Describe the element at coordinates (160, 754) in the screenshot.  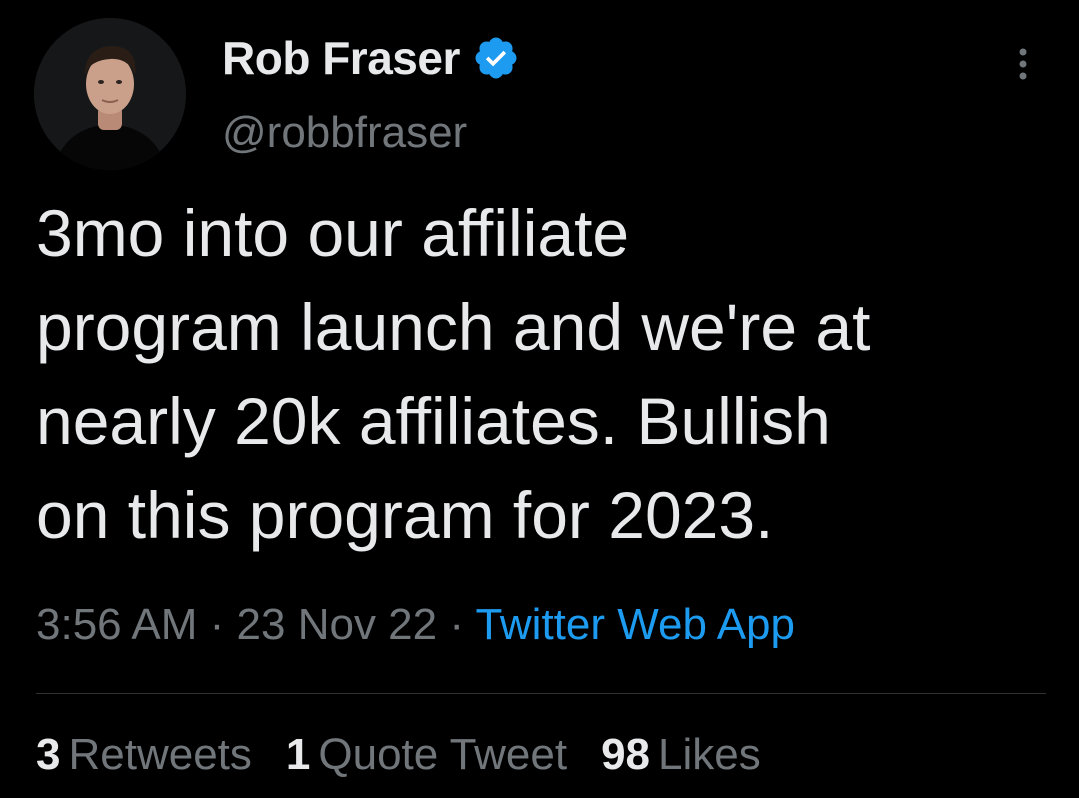
I see `retweets-label: Retweets` at that location.